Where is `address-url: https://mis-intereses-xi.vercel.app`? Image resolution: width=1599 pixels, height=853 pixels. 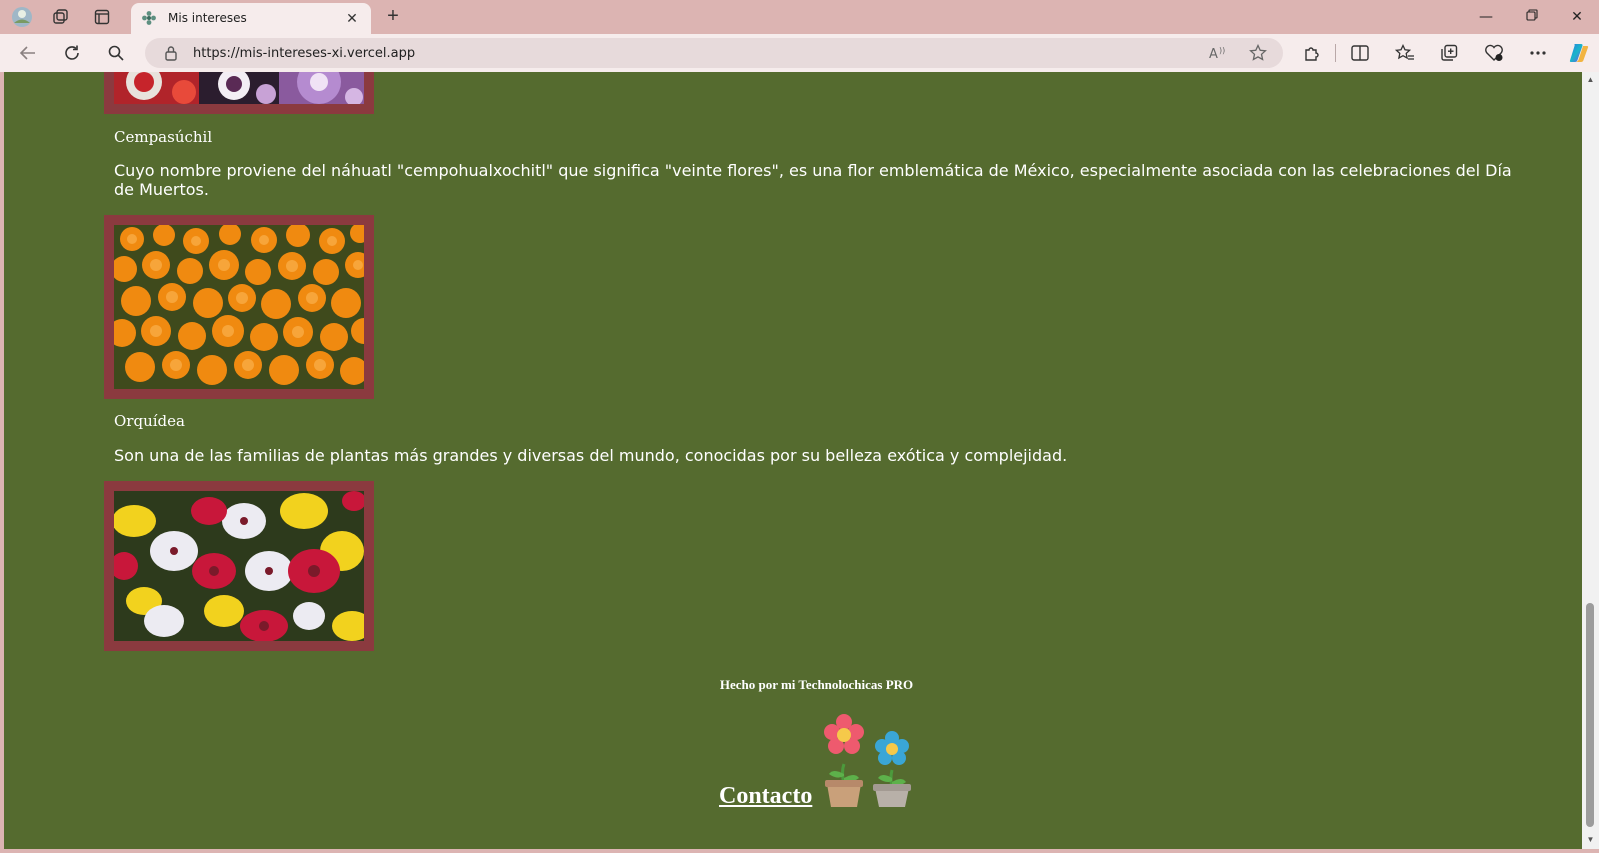
address-url: https://mis-intereses-xi.vercel.app is located at coordinates (304, 53).